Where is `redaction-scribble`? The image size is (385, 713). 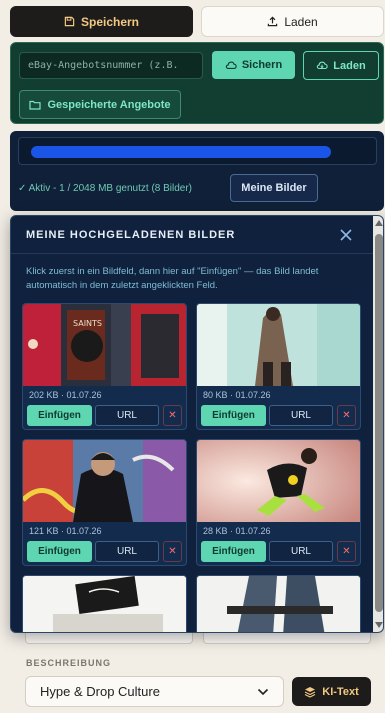 redaction-scribble is located at coordinates (181, 152).